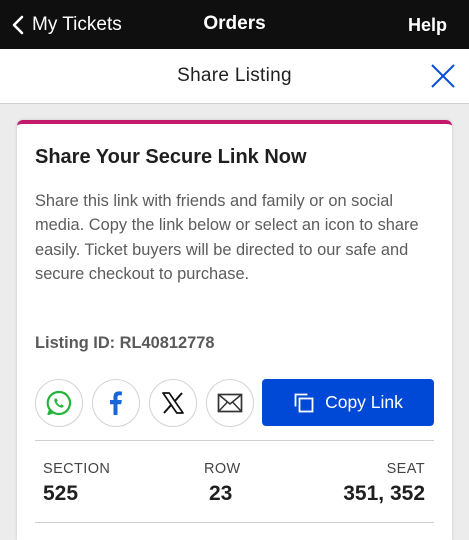 This screenshot has width=469, height=540. Describe the element at coordinates (427, 25) in the screenshot. I see `help-link: Help` at that location.